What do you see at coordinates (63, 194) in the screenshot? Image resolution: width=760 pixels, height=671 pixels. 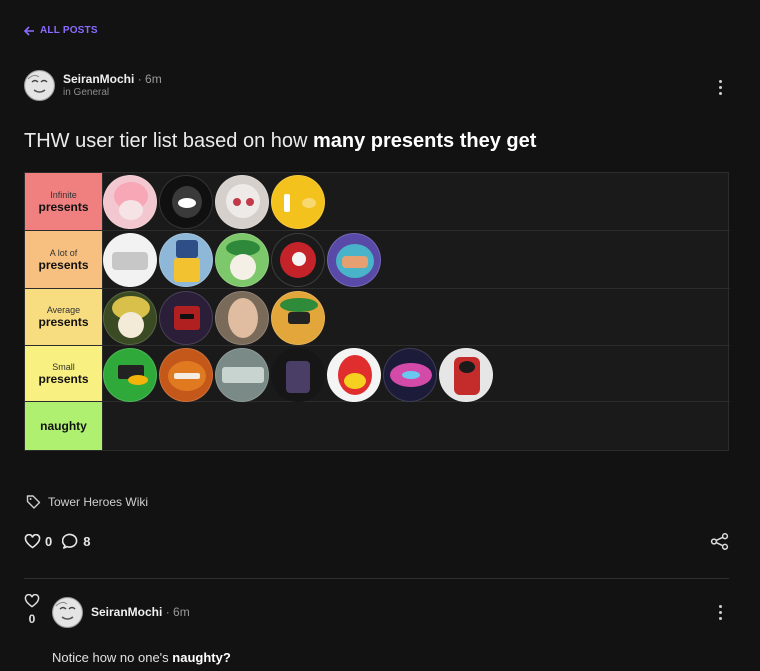 I see `tier-label-small: Infinite` at bounding box center [63, 194].